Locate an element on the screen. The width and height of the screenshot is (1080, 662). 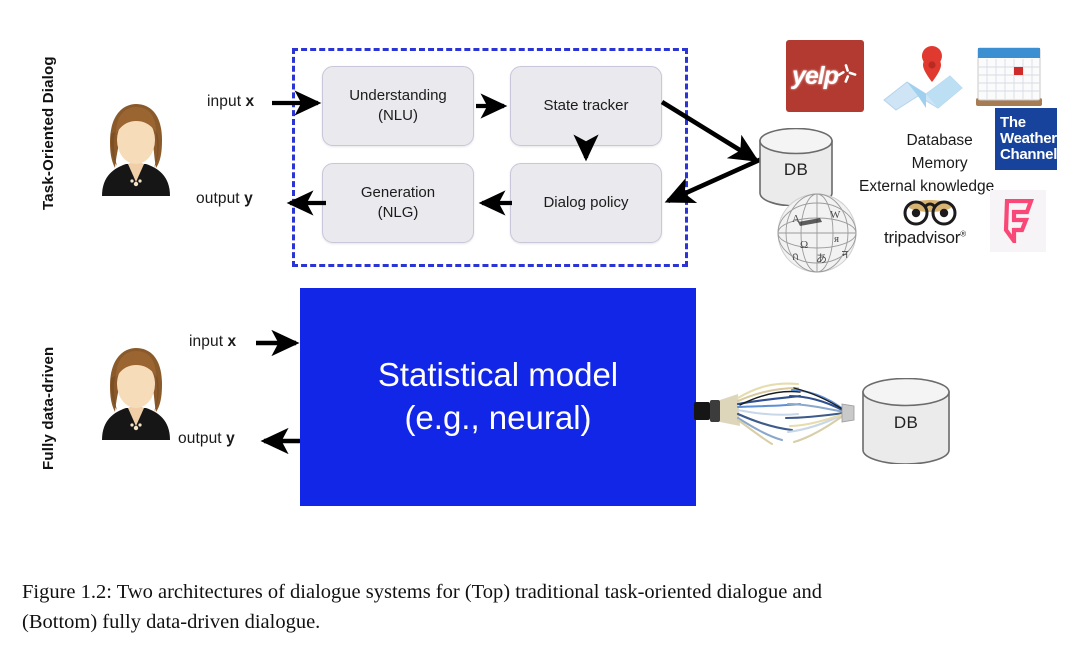
process-box-nlu-line1: Understanding is located at coordinates (398, 96).